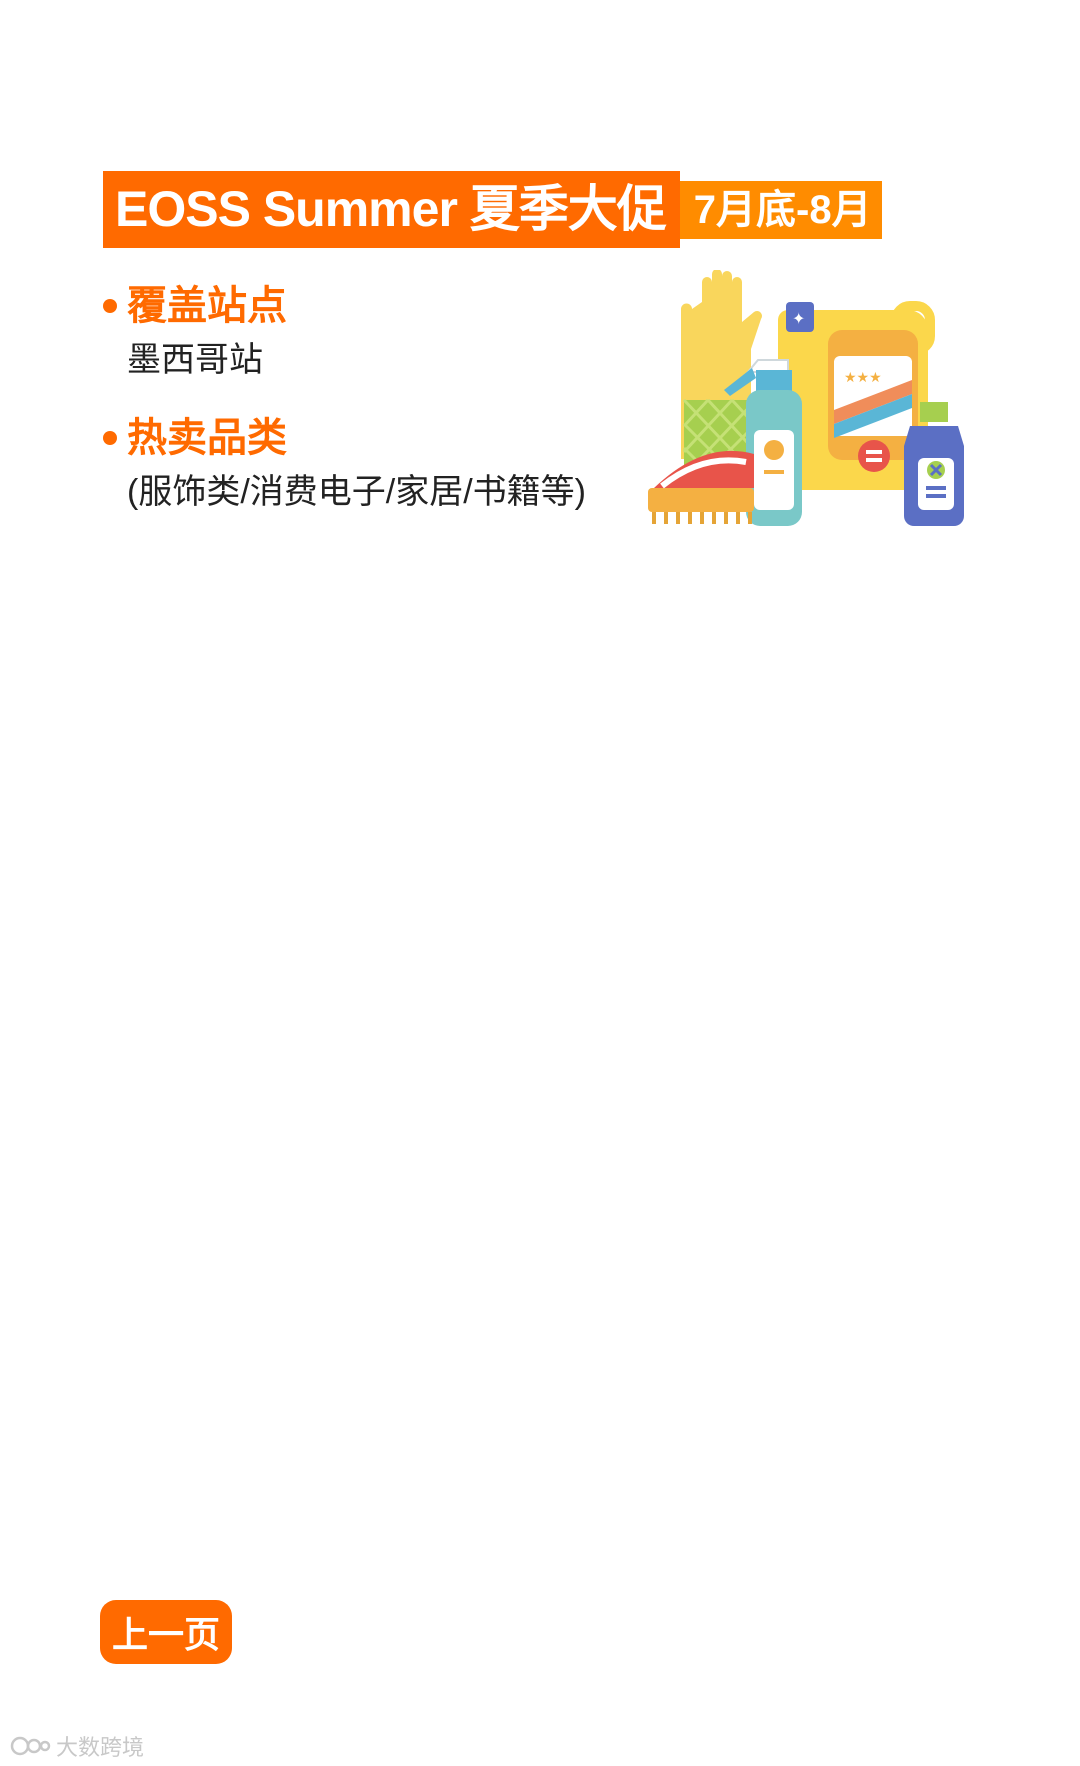 The height and width of the screenshot is (1766, 1080). What do you see at coordinates (780, 210) in the screenshot?
I see `date-range-badge: 7月底-8月` at bounding box center [780, 210].